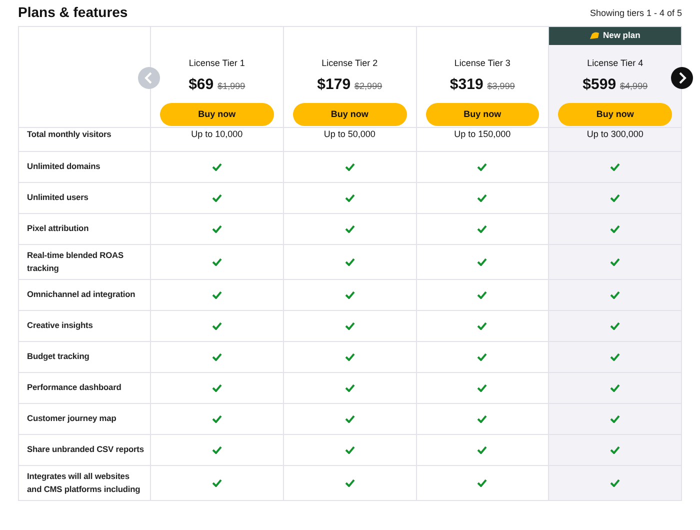 This screenshot has width=700, height=530. Describe the element at coordinates (149, 78) in the screenshot. I see `chevron-left-icon` at that location.